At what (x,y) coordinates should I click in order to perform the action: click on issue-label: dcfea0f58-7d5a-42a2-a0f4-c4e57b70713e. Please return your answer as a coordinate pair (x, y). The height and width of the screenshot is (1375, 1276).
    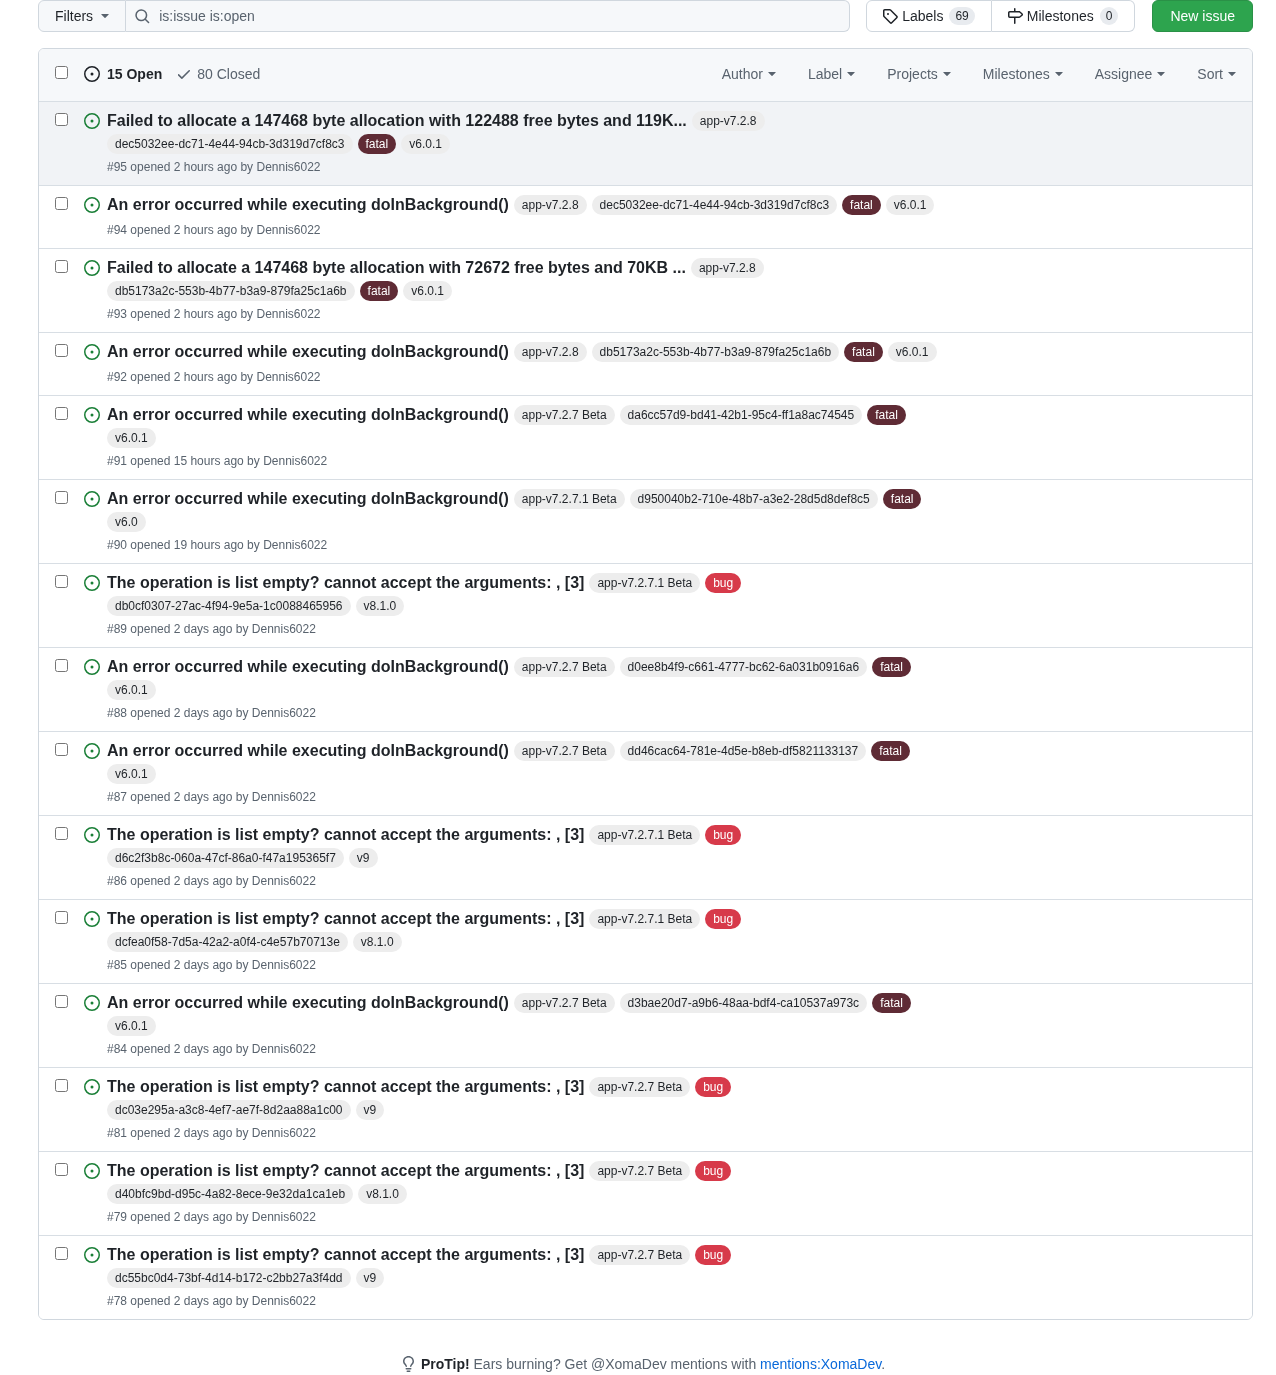
    Looking at the image, I should click on (227, 942).